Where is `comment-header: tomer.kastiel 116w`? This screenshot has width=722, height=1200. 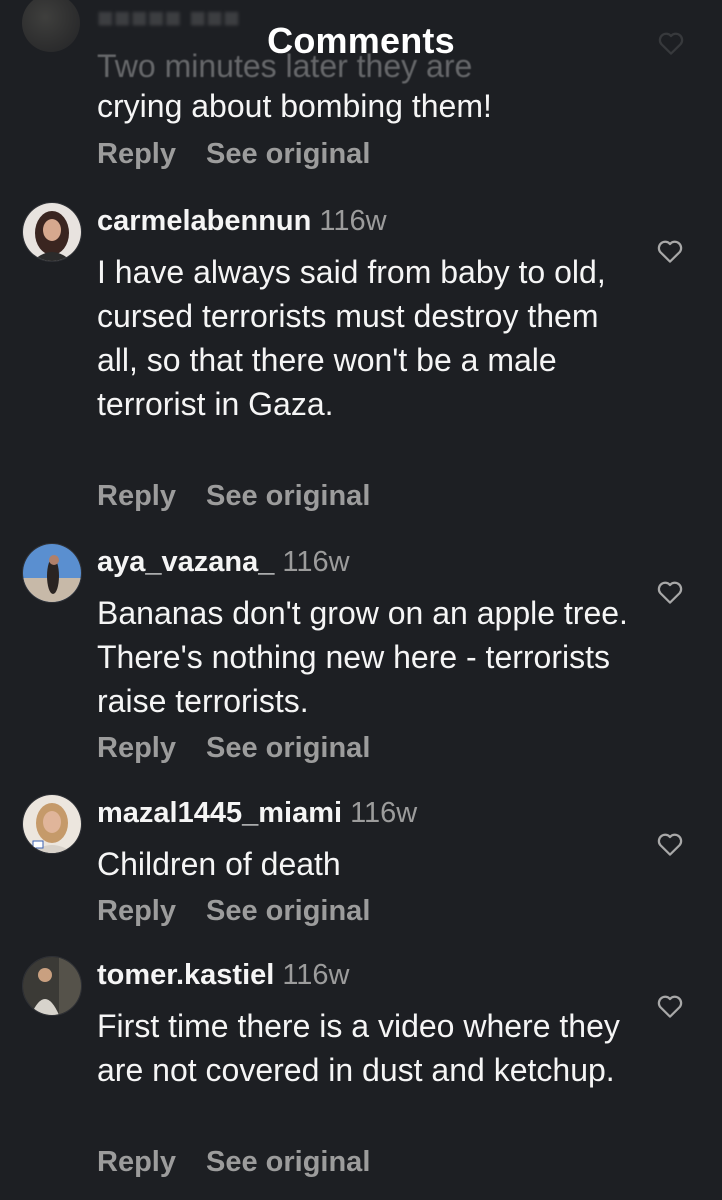 comment-header: tomer.kastiel 116w is located at coordinates (223, 975).